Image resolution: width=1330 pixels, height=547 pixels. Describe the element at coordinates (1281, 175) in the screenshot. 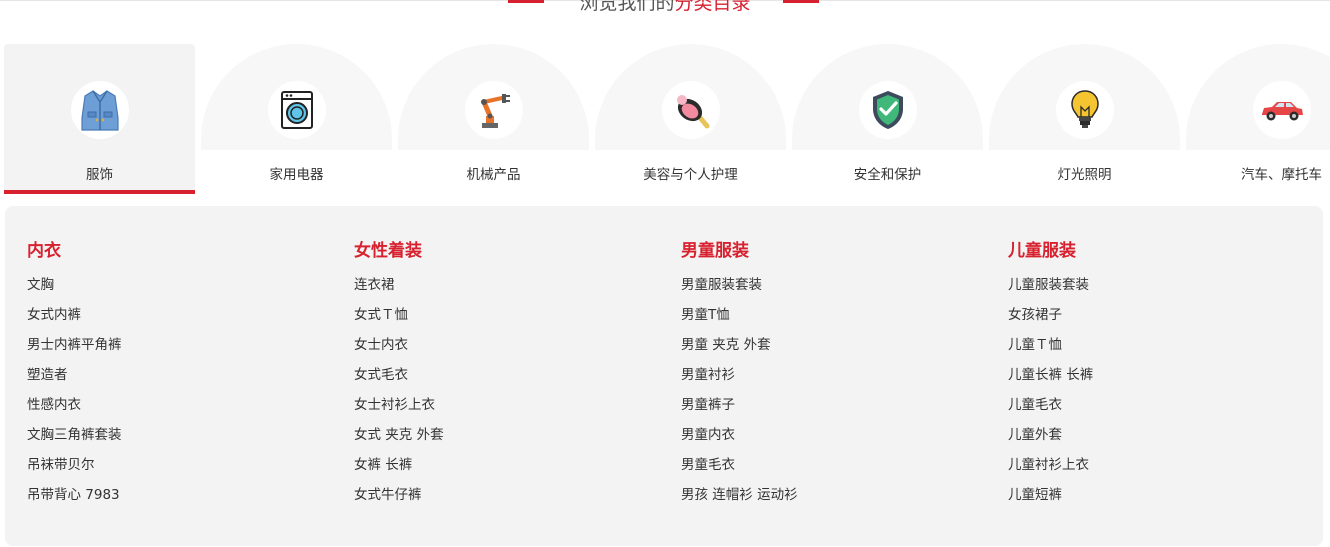

I see `category-label: 汽车、摩托车` at that location.